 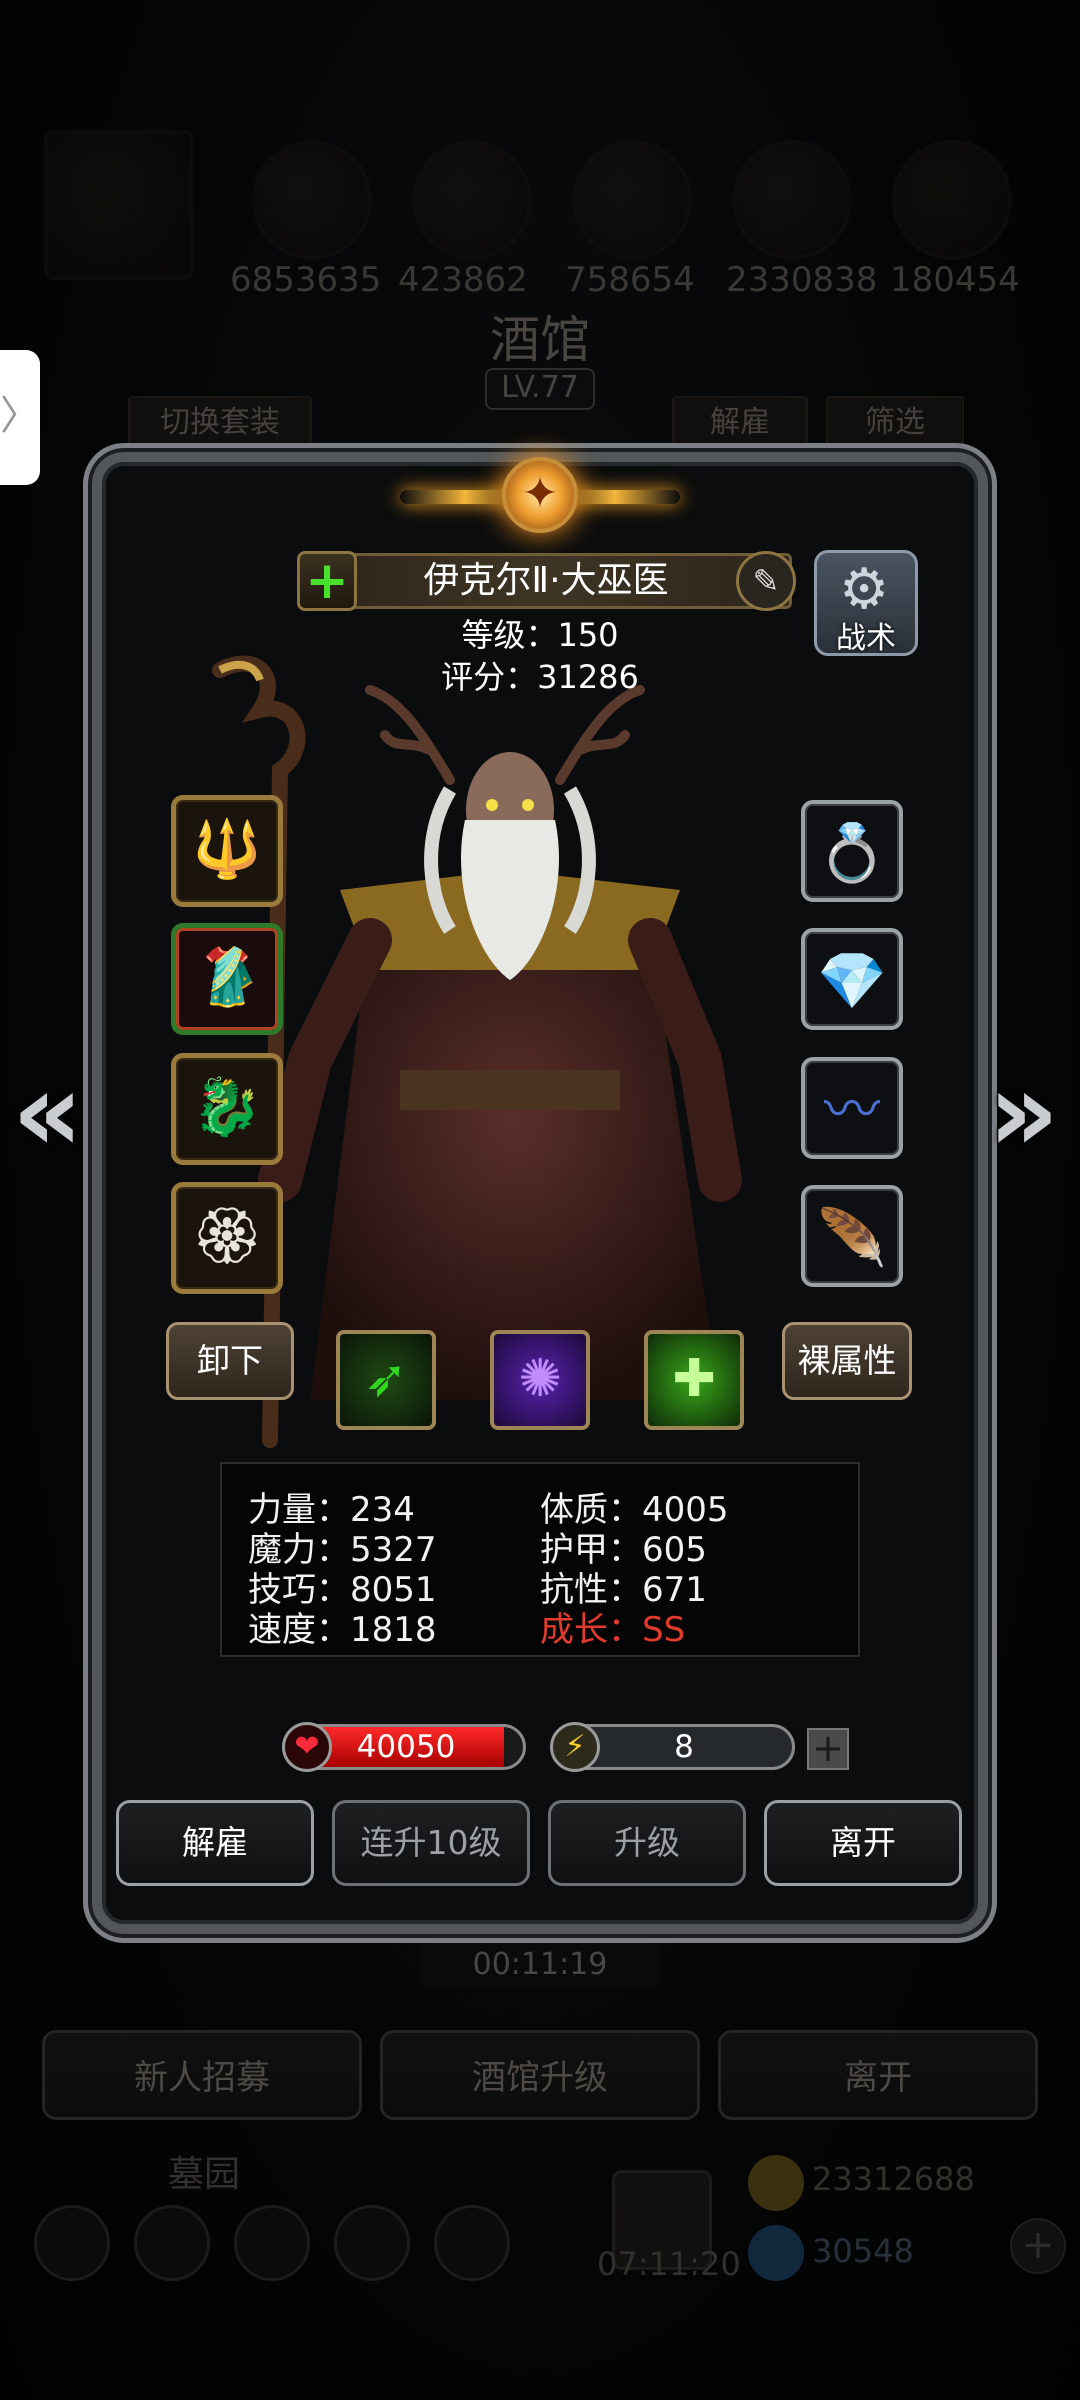 I want to click on equip-slot-gem: 💎, so click(x=852, y=979).